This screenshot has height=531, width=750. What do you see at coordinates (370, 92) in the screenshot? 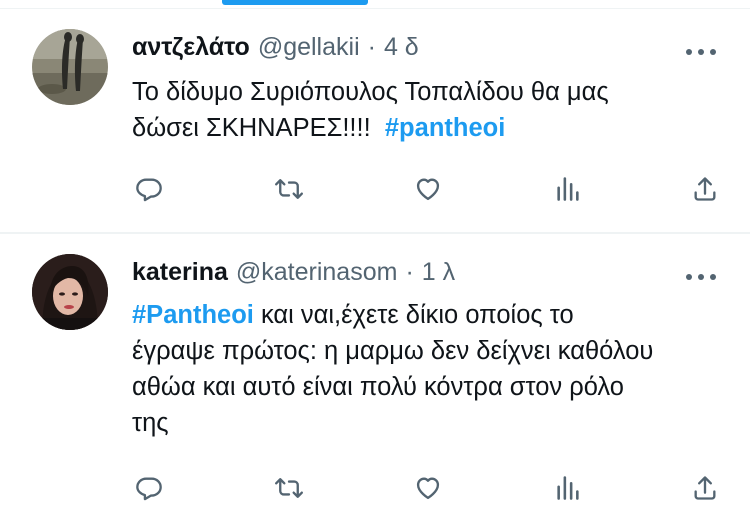
I see `tweet-text-line: Το δίδυμο Συριόπουλος Τοπαλίδου θα μας` at bounding box center [370, 92].